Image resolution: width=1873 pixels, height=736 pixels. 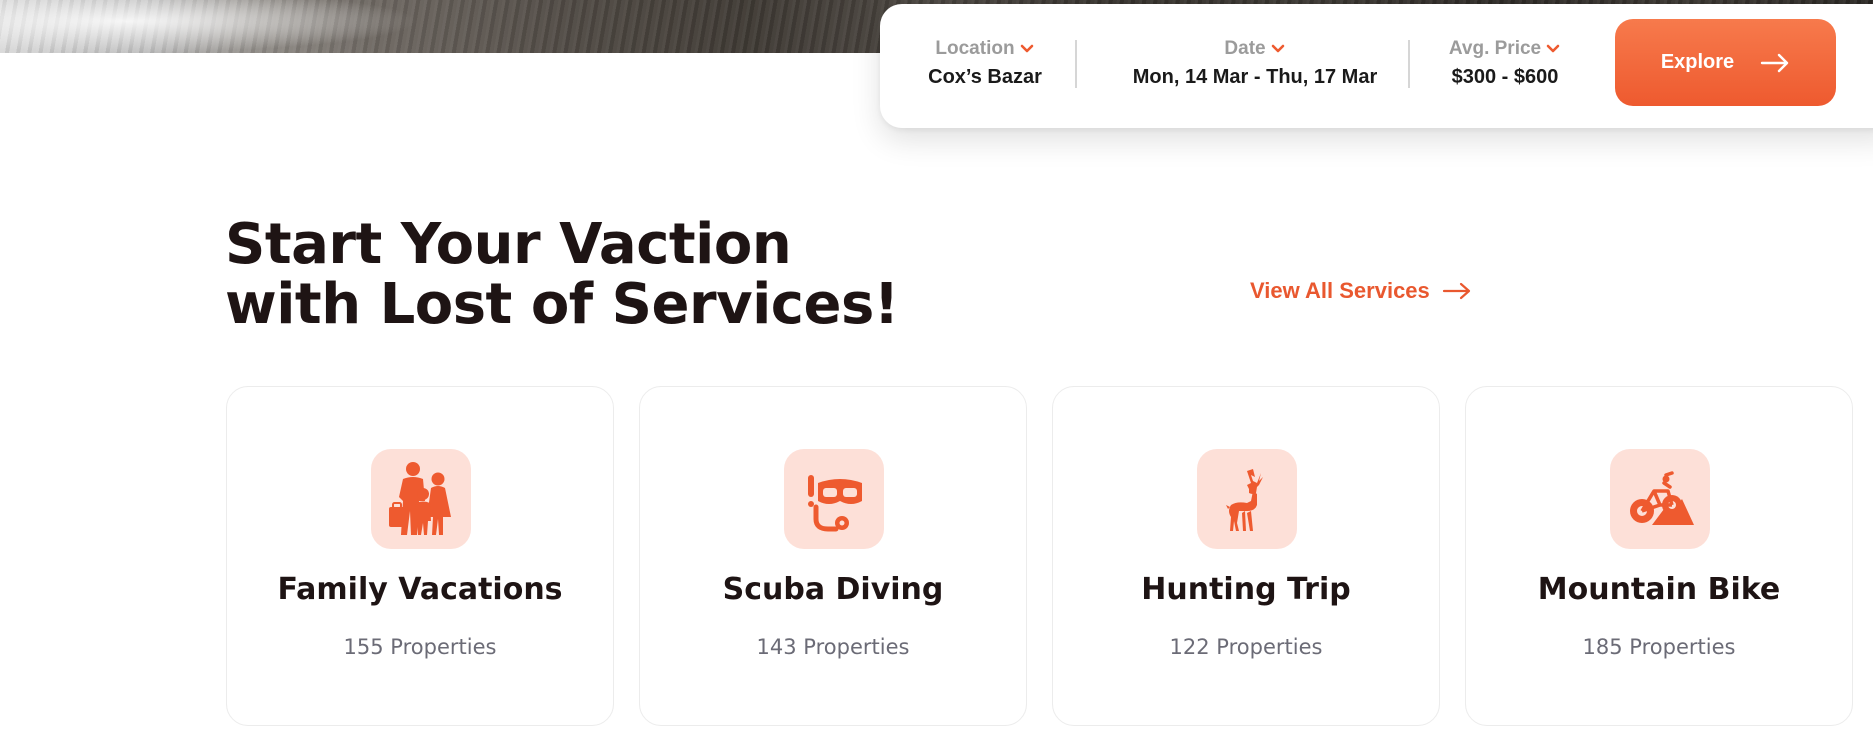 What do you see at coordinates (1244, 500) in the screenshot?
I see `deer-icon` at bounding box center [1244, 500].